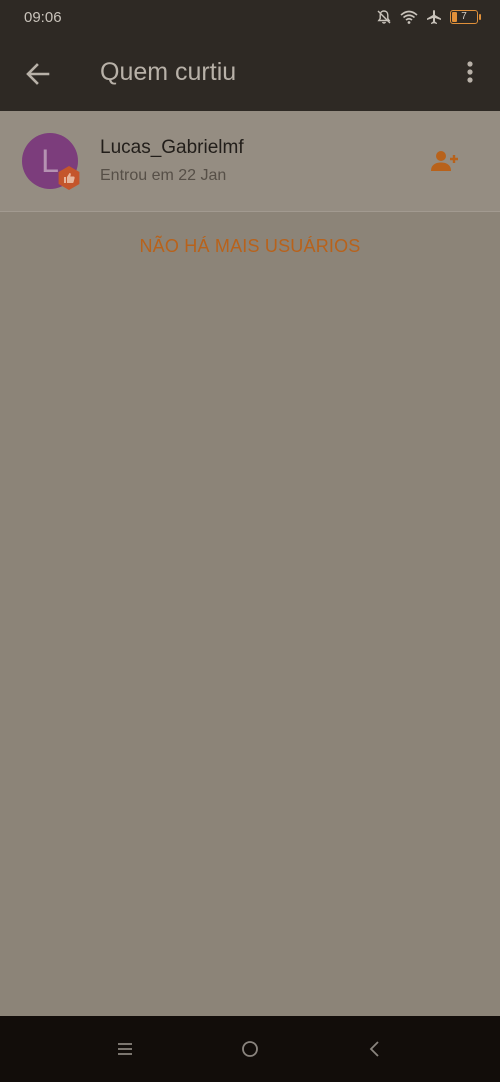 Image resolution: width=500 pixels, height=1082 pixels. I want to click on battery-level: 7, so click(464, 16).